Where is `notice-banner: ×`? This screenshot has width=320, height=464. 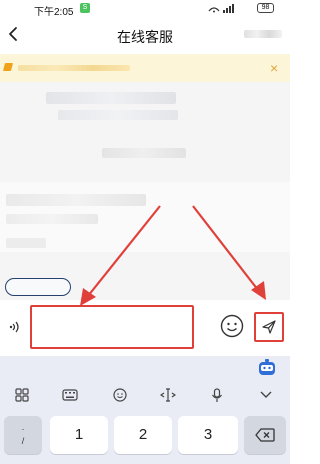
notice-banner: × is located at coordinates (145, 68).